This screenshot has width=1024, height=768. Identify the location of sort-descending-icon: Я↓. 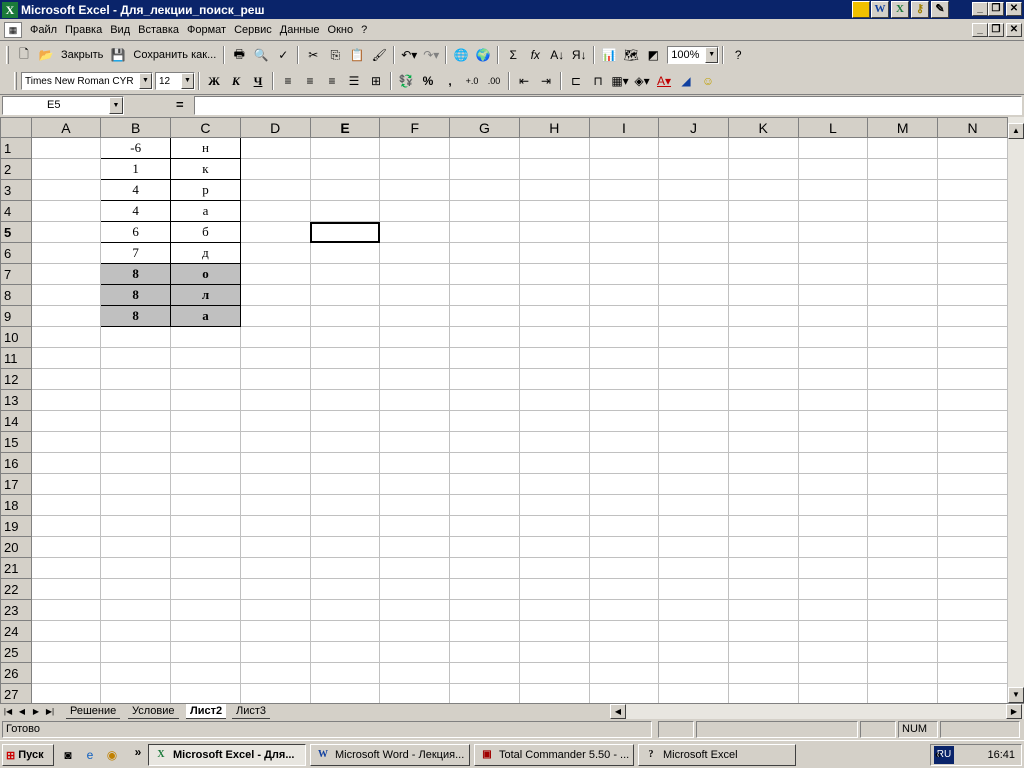
(579, 55).